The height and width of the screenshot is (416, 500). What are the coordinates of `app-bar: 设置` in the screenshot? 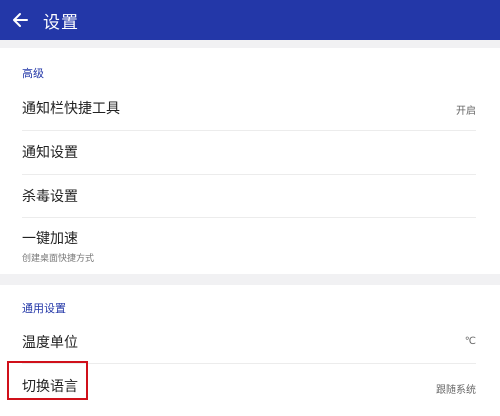 It's located at (250, 20).